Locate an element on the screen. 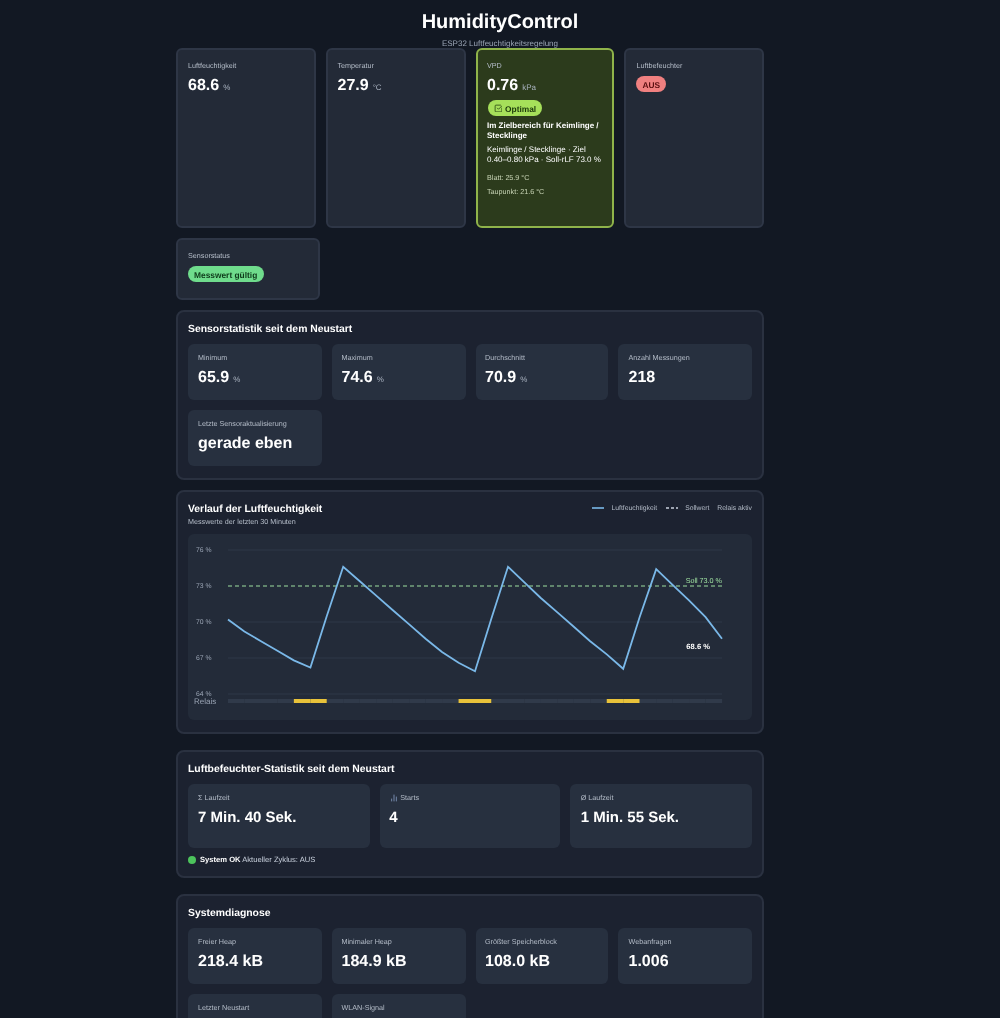 The height and width of the screenshot is (1018, 1000). value-text: gerade eben is located at coordinates (246, 443).